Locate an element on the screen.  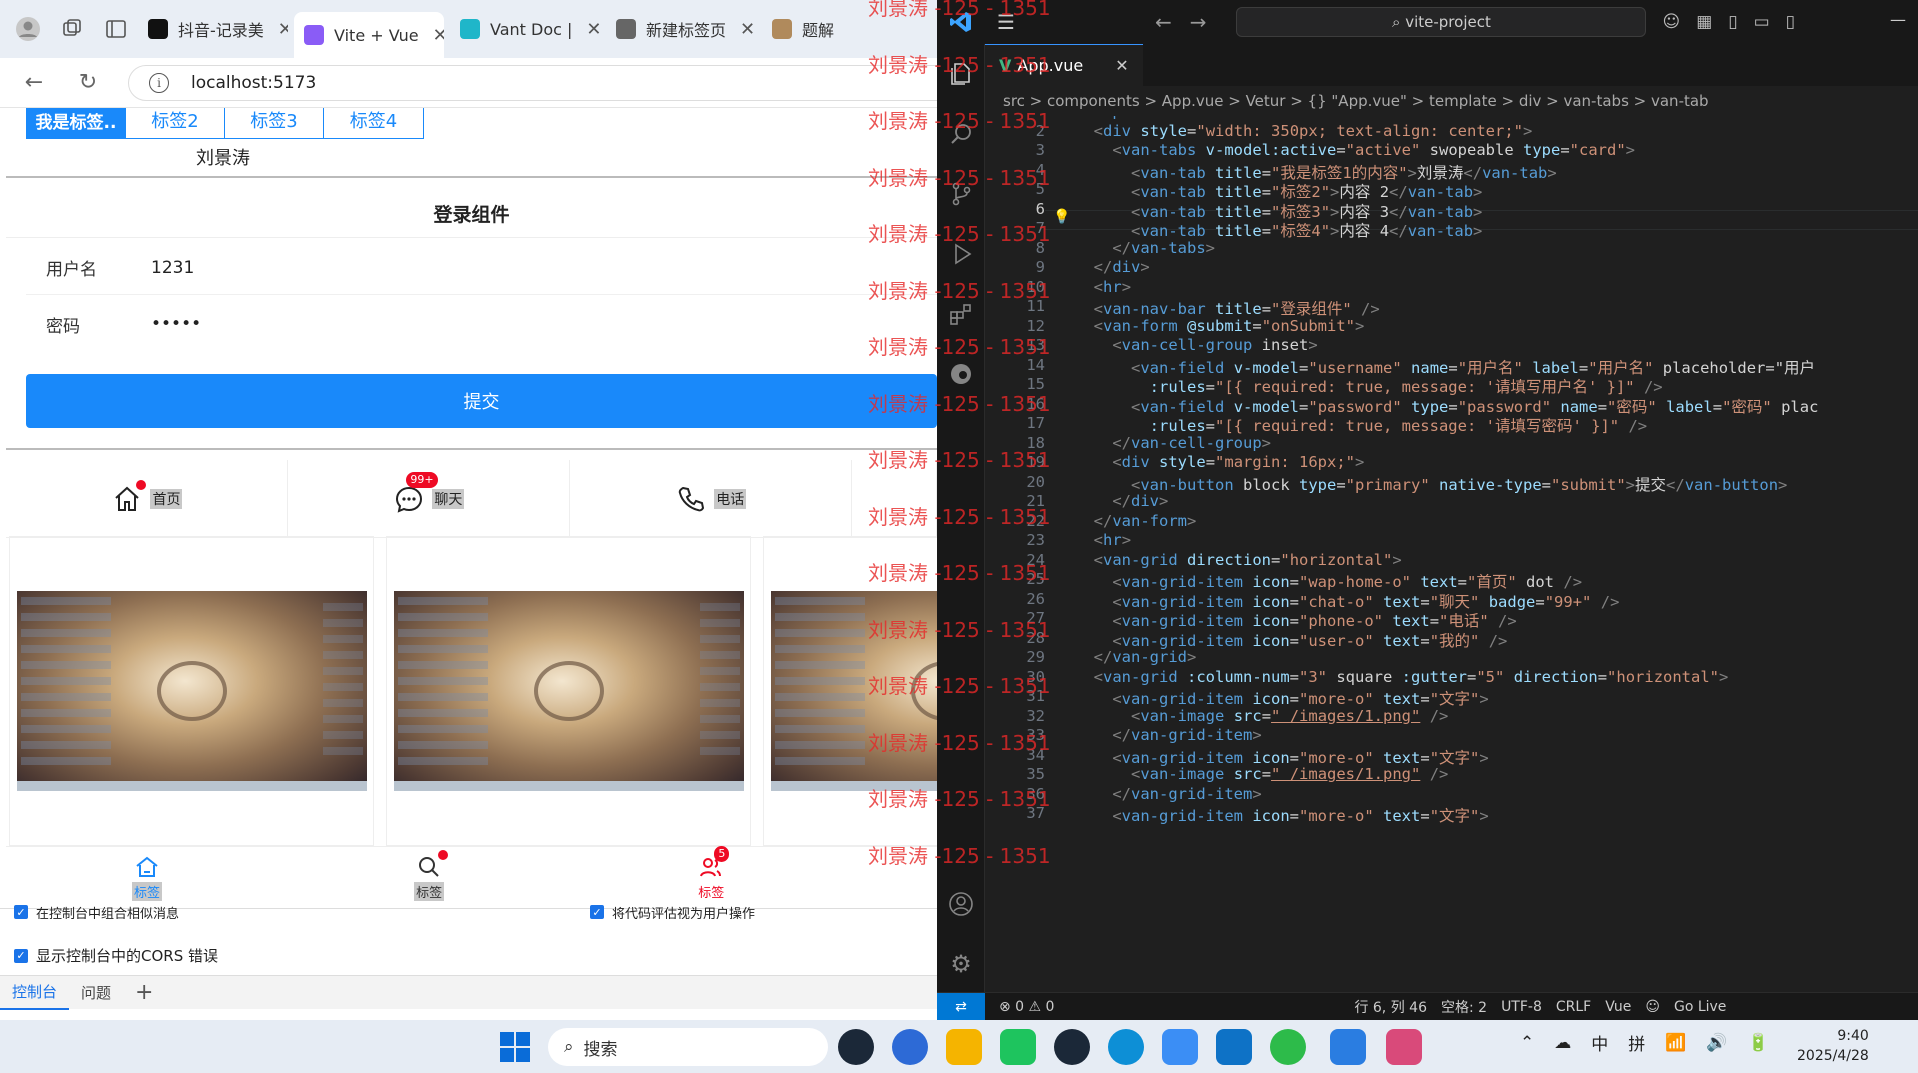
taskbar-search: ⌕ 搜索 is located at coordinates (688, 1047).